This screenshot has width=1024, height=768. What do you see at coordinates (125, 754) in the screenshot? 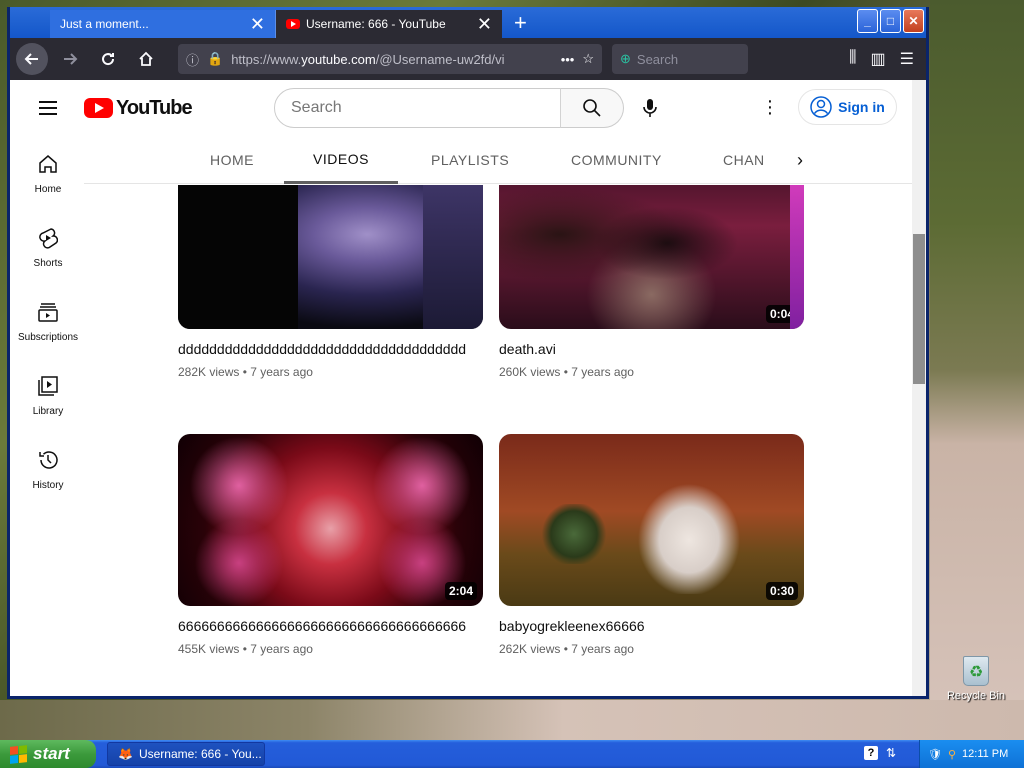
I see `browser-taskbar-icon: 🦊` at bounding box center [125, 754].